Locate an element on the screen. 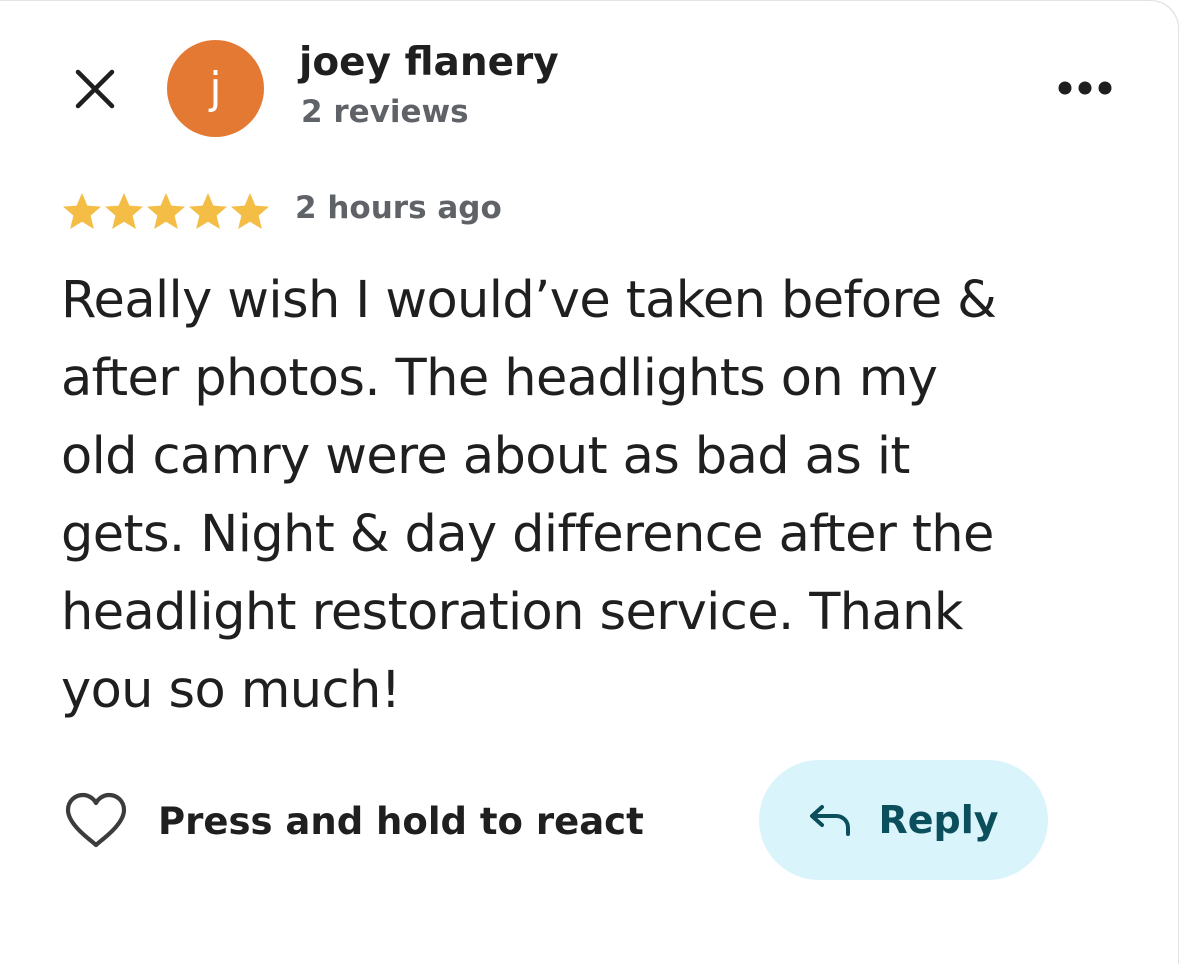 The image size is (1179, 964). avatar: j is located at coordinates (215, 88).